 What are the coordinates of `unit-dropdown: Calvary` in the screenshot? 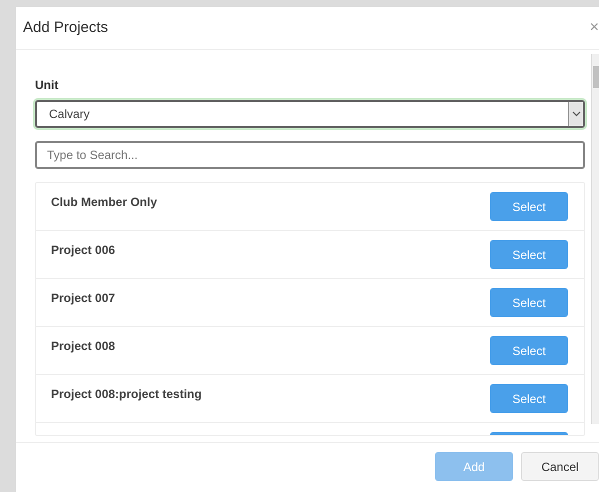 It's located at (310, 114).